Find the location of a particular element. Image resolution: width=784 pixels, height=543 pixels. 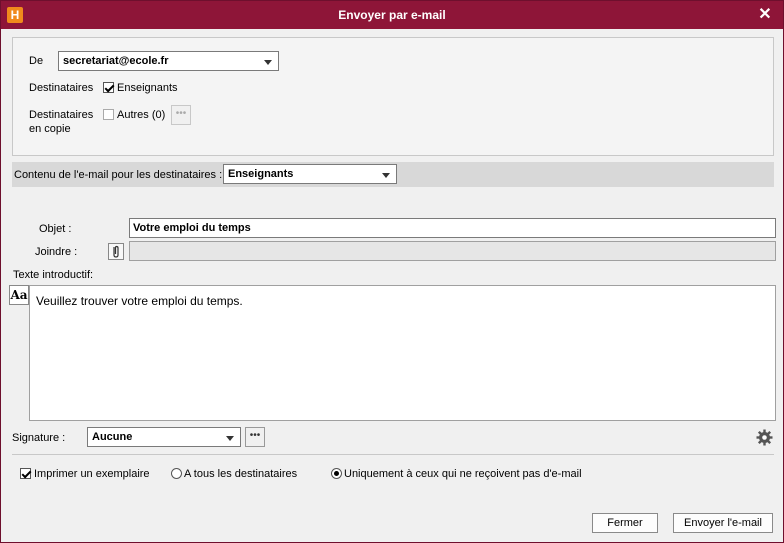

signature-more-button: ••• is located at coordinates (255, 437).